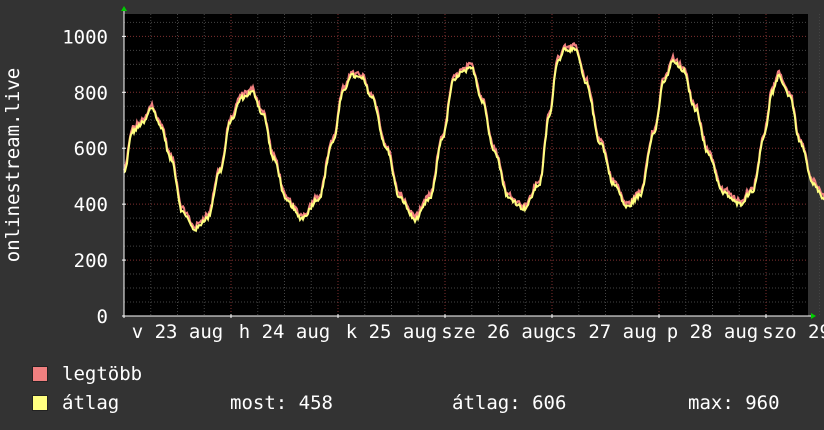 The width and height of the screenshot is (824, 430). What do you see at coordinates (124, 8) in the screenshot?
I see `y-axis-arrow-icon` at bounding box center [124, 8].